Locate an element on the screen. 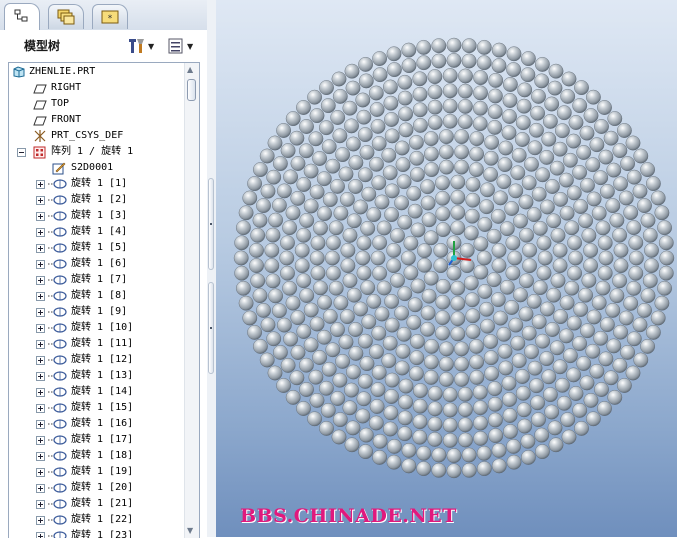  part-icon is located at coordinates (19, 72).